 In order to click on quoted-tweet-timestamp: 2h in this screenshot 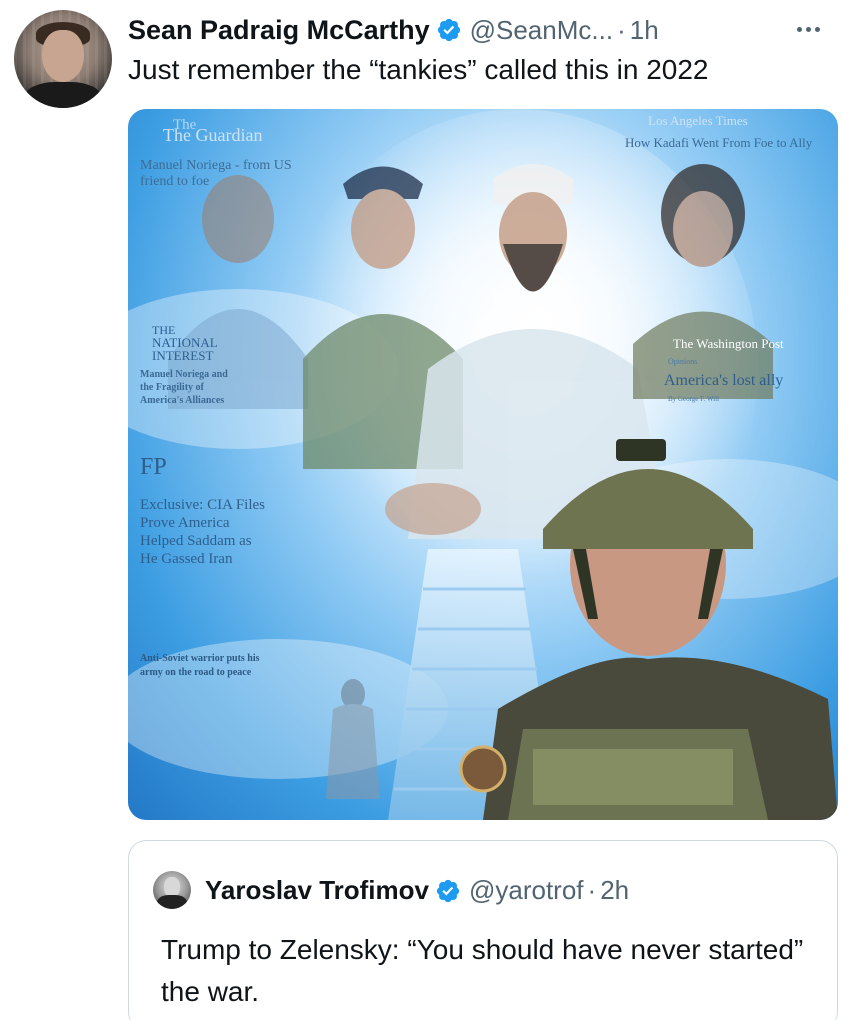, I will do `click(614, 890)`.